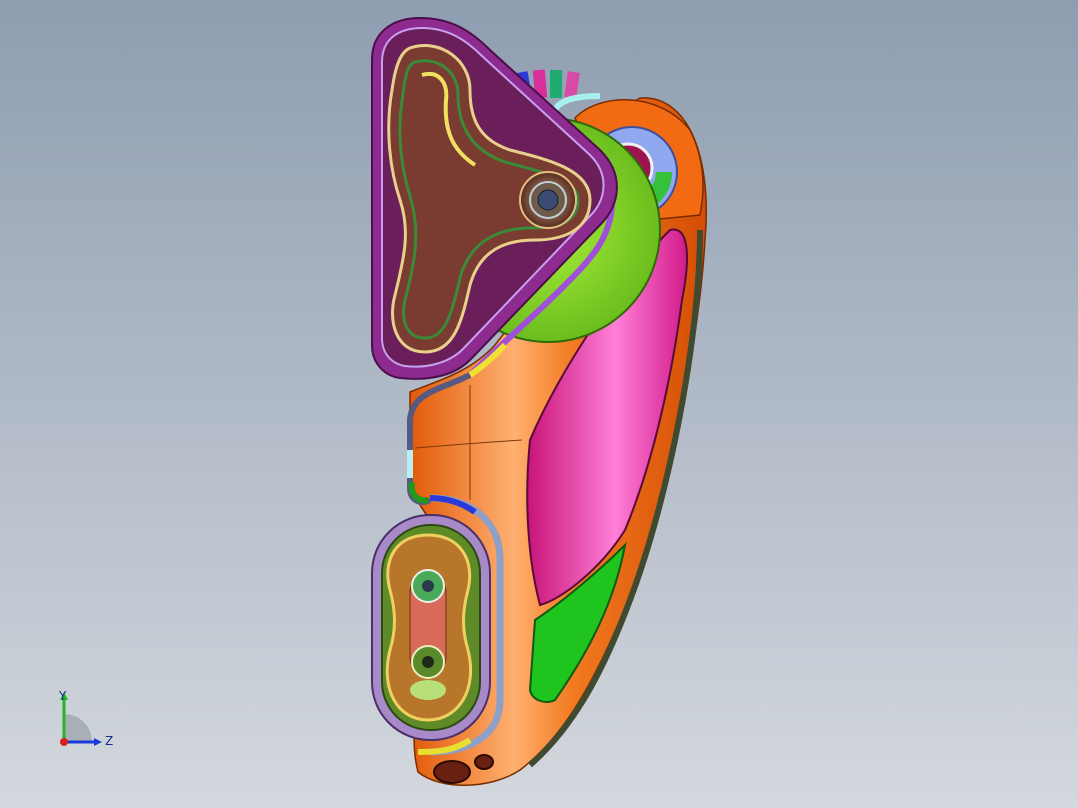  Describe the element at coordinates (428, 586) in the screenshot. I see `lower-bearing-top-bore` at that location.